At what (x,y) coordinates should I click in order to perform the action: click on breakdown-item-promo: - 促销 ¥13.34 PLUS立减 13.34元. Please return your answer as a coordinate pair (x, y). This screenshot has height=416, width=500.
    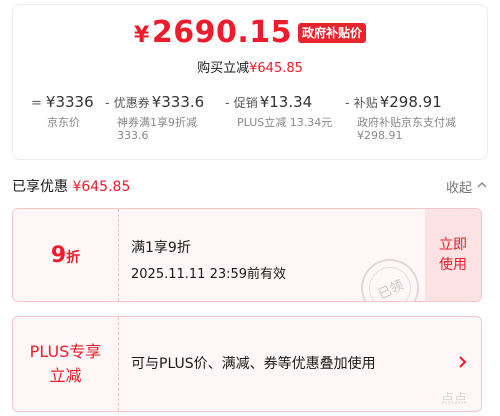
    Looking at the image, I should click on (290, 111).